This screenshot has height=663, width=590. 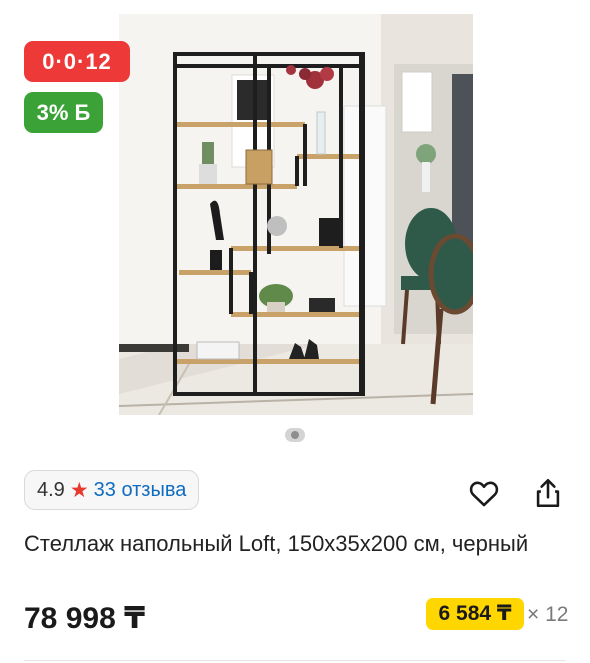 I want to click on reviews-link: 33 отзыва, so click(x=140, y=490).